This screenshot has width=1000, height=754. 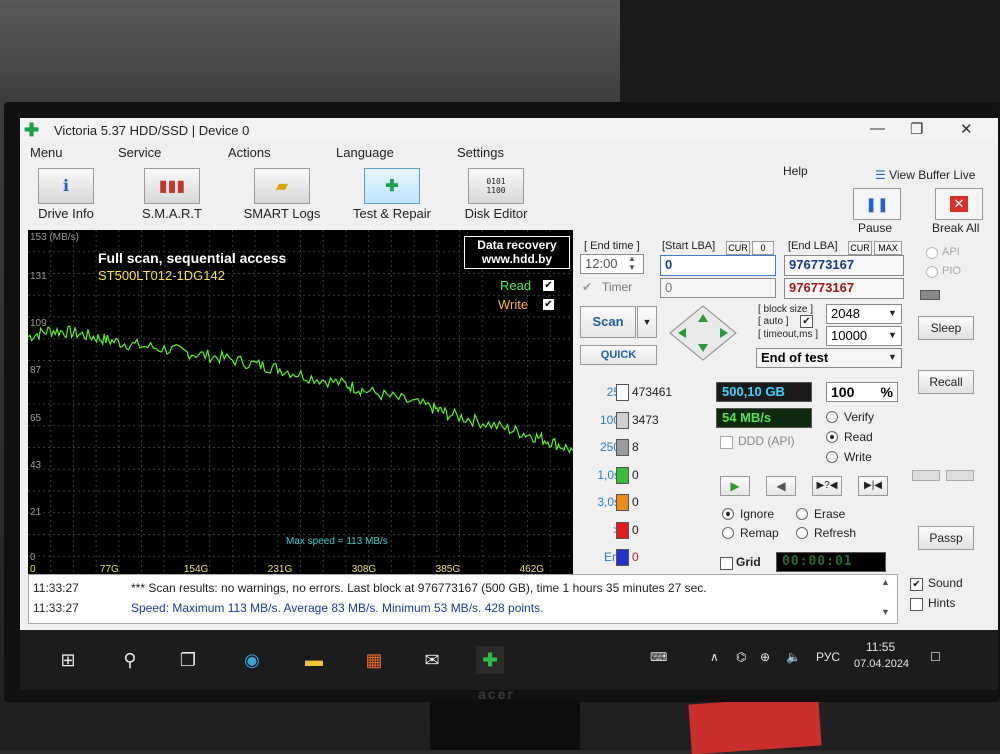 What do you see at coordinates (726, 442) in the screenshot?
I see `ddd-api-checkbox` at bounding box center [726, 442].